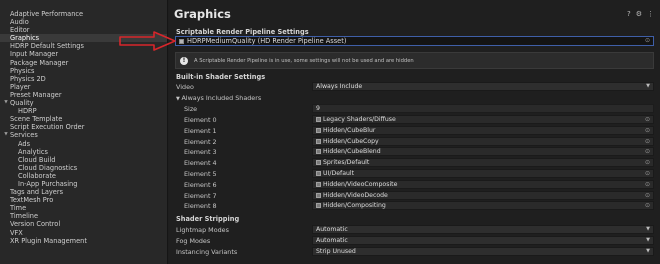 This screenshot has width=660, height=264. I want to click on sidebar-item: Time, so click(83, 208).